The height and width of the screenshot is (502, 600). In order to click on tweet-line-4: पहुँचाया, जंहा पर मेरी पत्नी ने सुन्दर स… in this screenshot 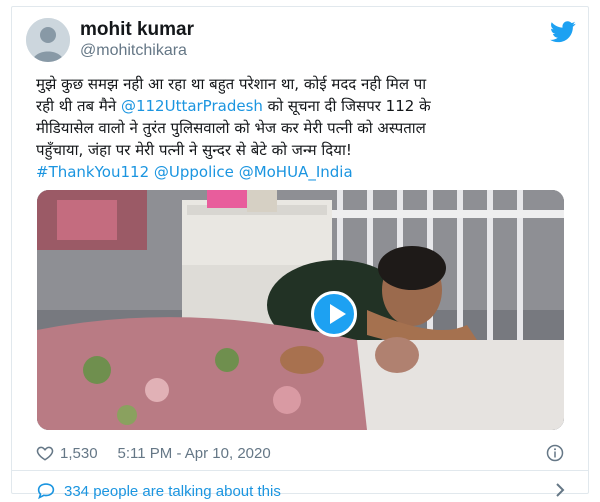, I will do `click(194, 150)`.